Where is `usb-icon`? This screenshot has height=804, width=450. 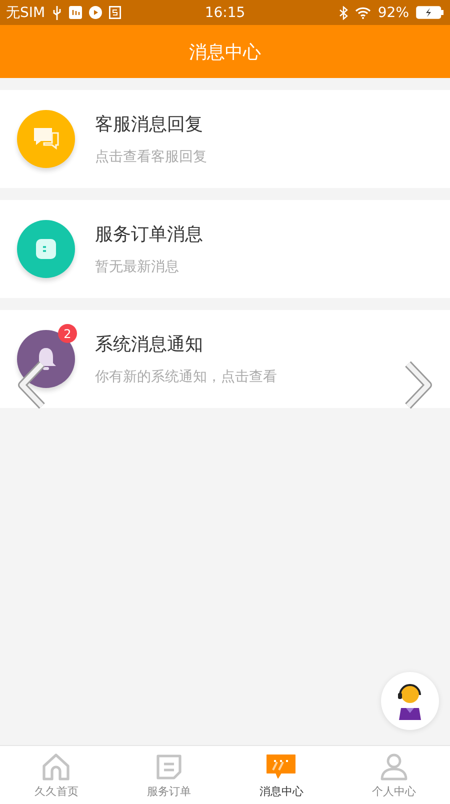
usb-icon is located at coordinates (57, 13).